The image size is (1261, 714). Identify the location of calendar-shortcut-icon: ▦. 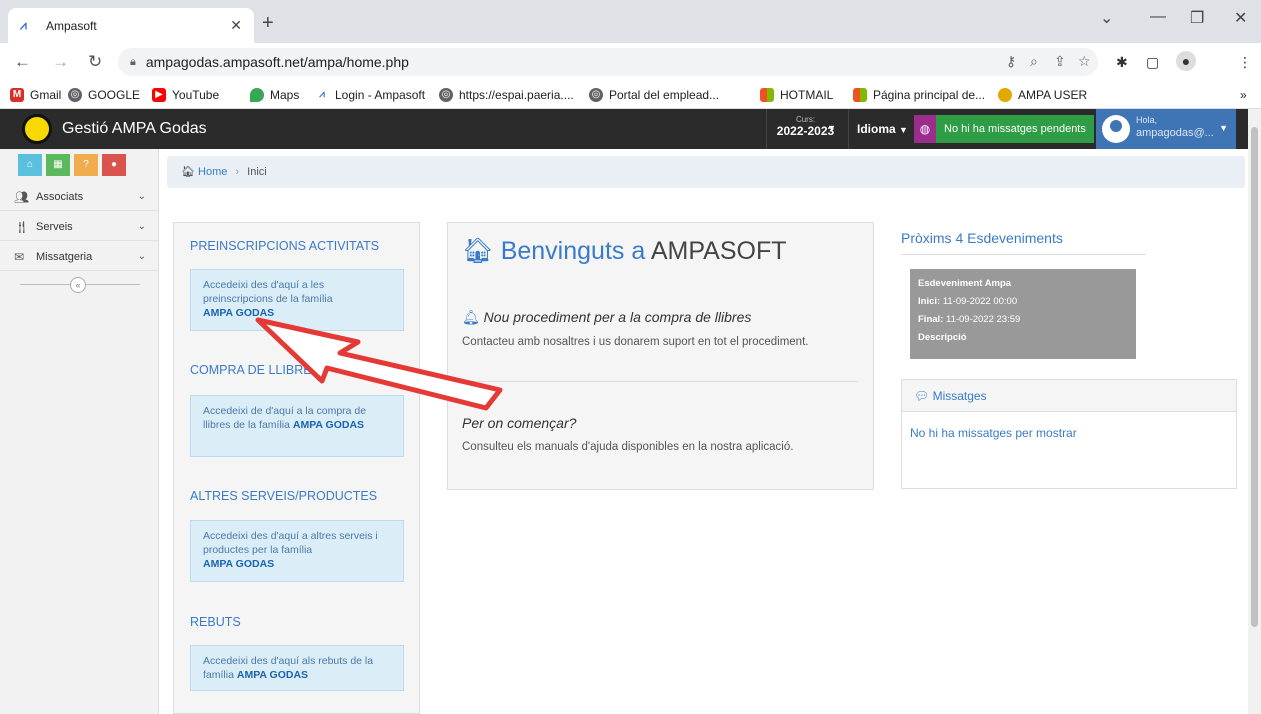
(58, 165).